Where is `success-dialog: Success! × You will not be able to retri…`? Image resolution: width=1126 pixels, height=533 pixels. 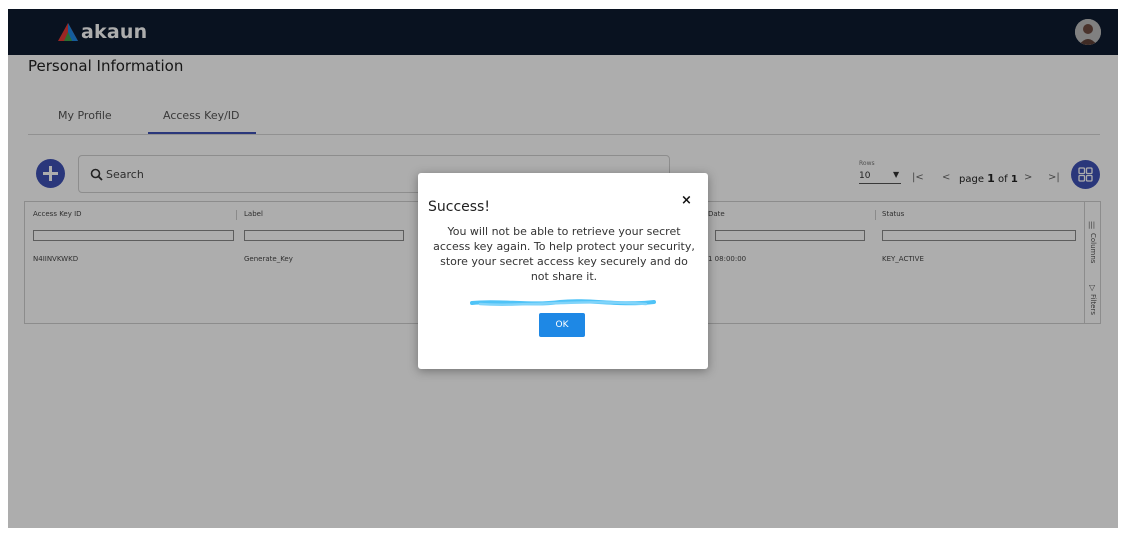 success-dialog: Success! × You will not be able to retri… is located at coordinates (563, 271).